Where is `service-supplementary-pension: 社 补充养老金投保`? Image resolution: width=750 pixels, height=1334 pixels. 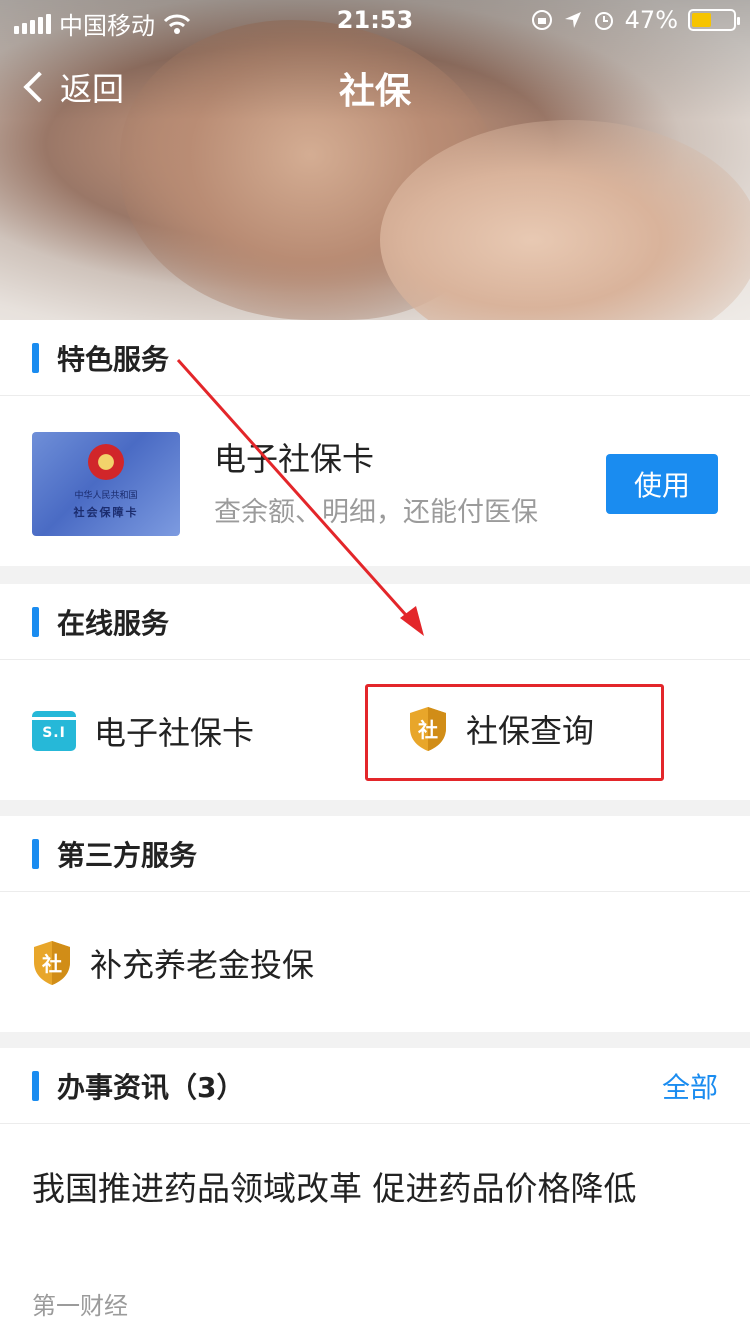 service-supplementary-pension: 社 补充养老金投保 is located at coordinates (173, 963).